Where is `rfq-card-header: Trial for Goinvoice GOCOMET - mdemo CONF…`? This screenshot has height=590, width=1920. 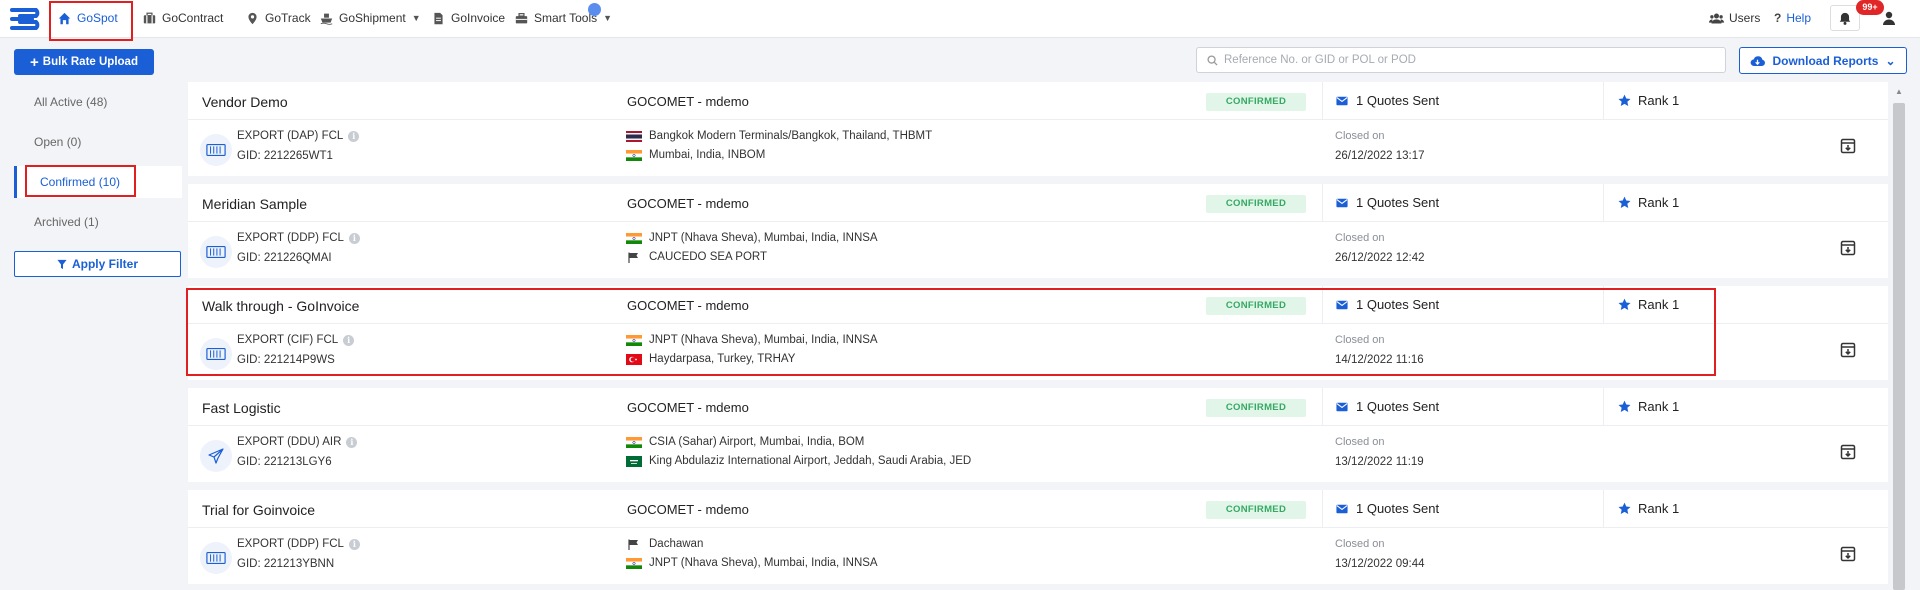
rfq-card-header: Trial for Goinvoice GOCOMET - mdemo CONF… is located at coordinates (1038, 509).